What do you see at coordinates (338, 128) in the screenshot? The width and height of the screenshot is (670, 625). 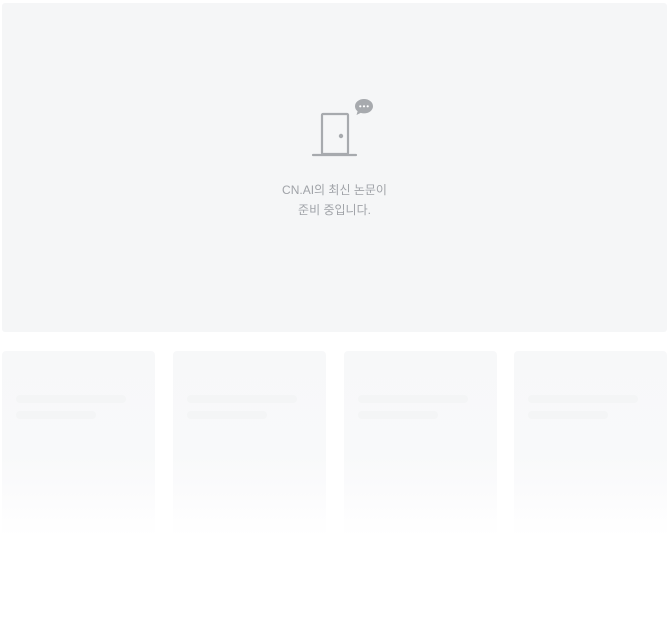 I see `door-illustration` at bounding box center [338, 128].